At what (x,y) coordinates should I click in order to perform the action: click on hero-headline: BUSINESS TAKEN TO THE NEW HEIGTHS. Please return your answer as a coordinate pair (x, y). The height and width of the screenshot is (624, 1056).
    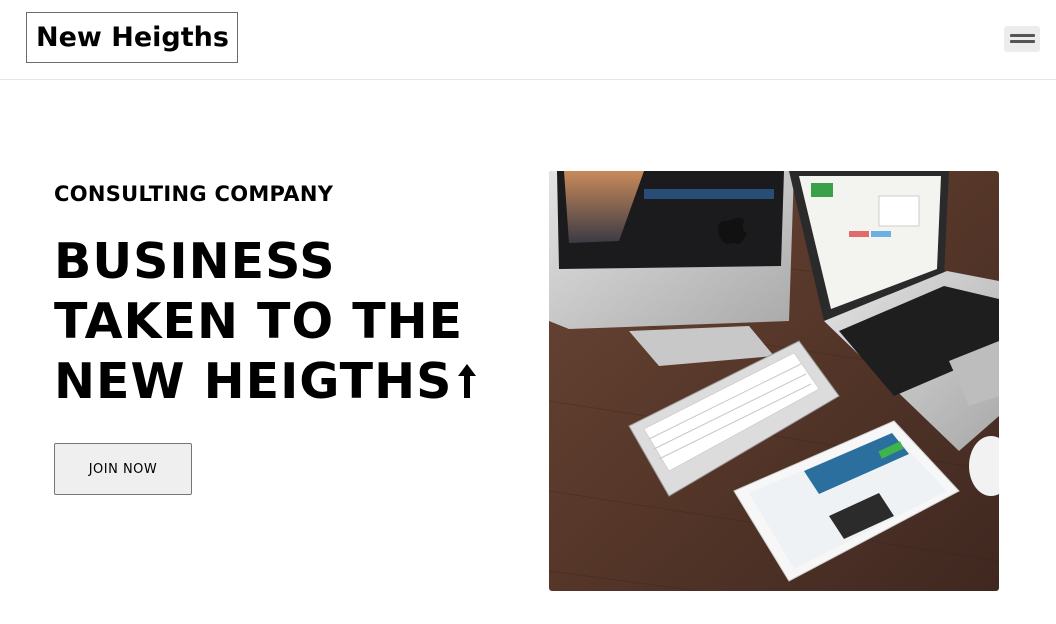
    Looking at the image, I should click on (289, 323).